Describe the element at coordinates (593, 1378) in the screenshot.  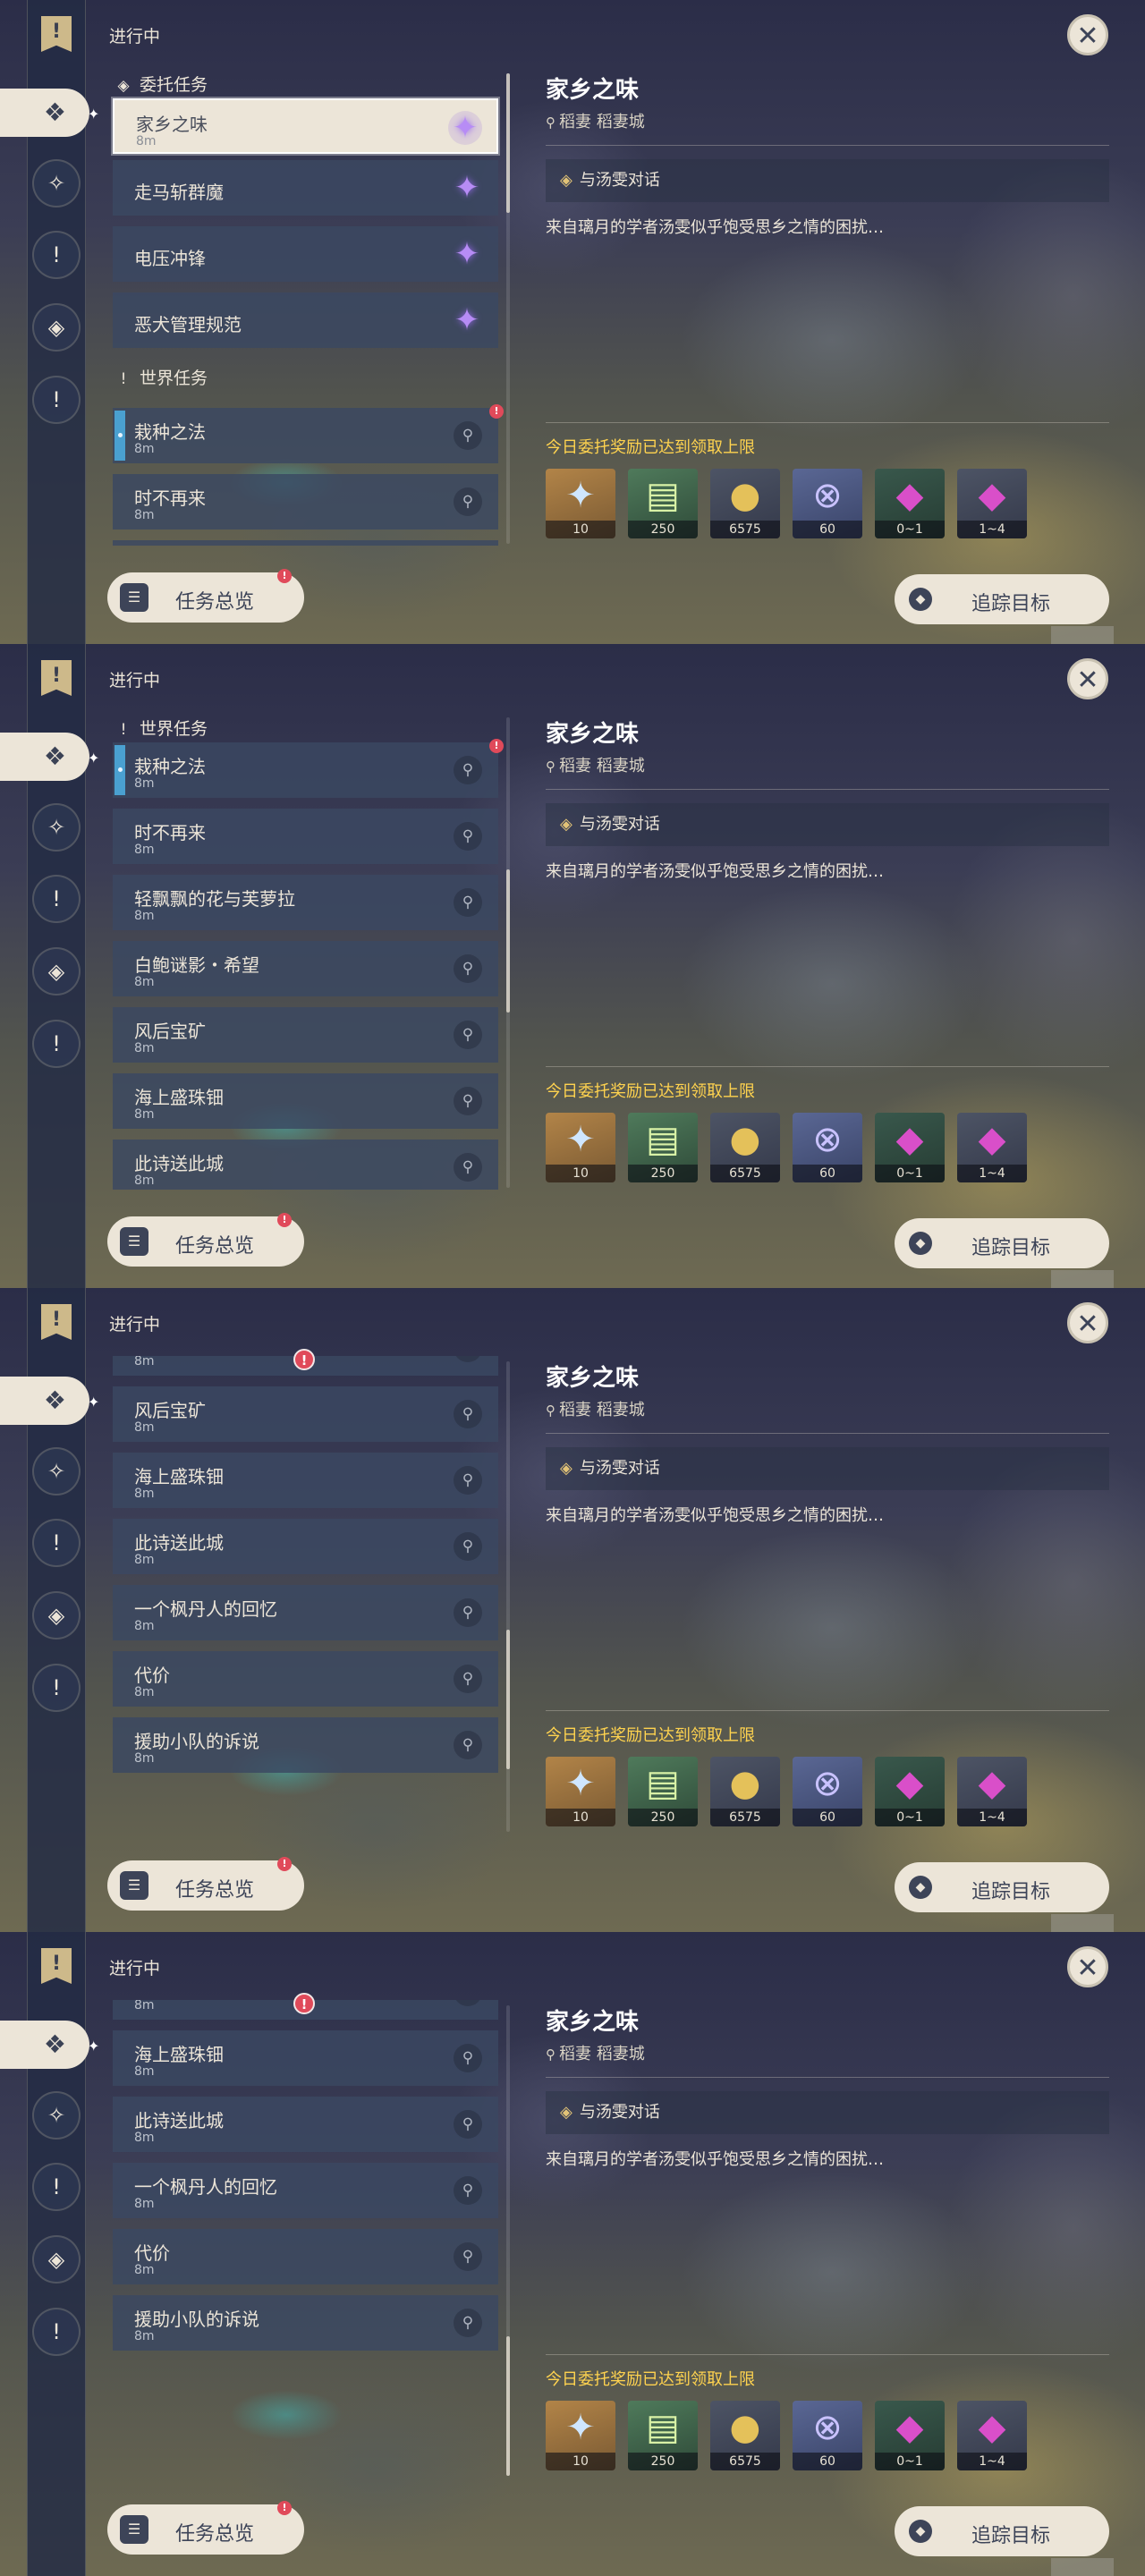
I see `detail-title: 家乡之味` at that location.